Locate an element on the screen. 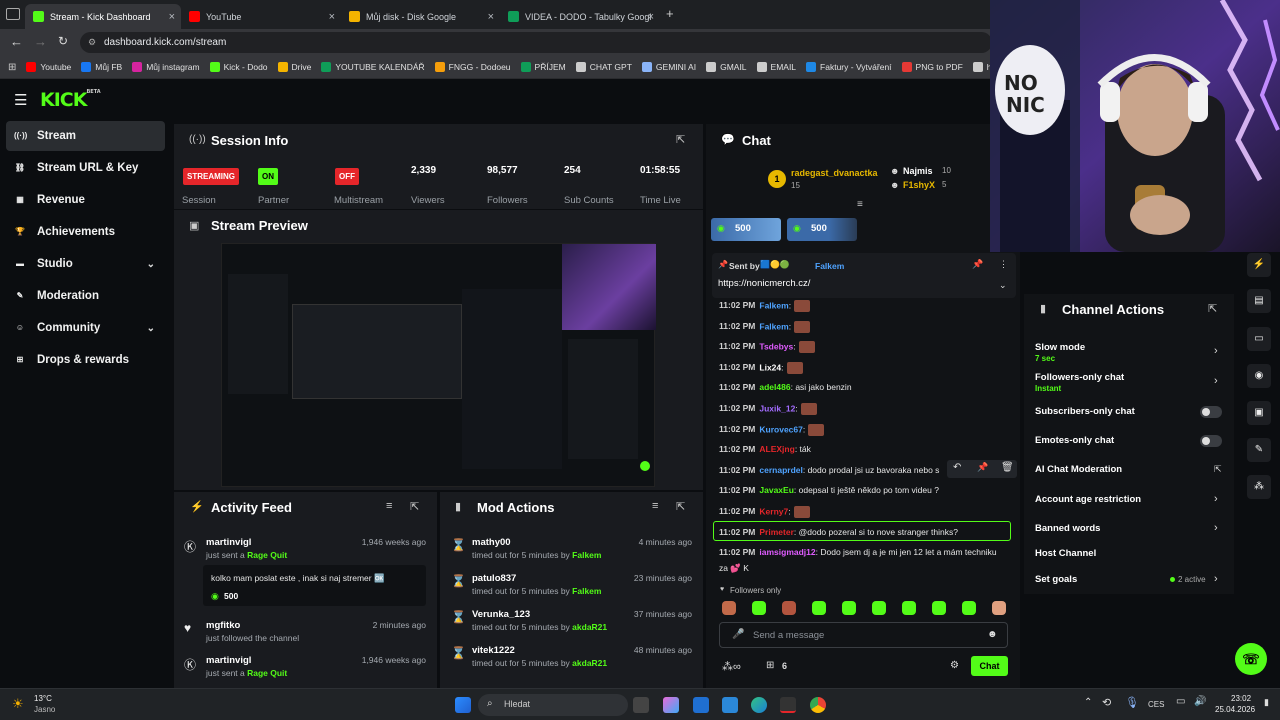 The width and height of the screenshot is (1280, 720). task-view-icon is located at coordinates (641, 705).